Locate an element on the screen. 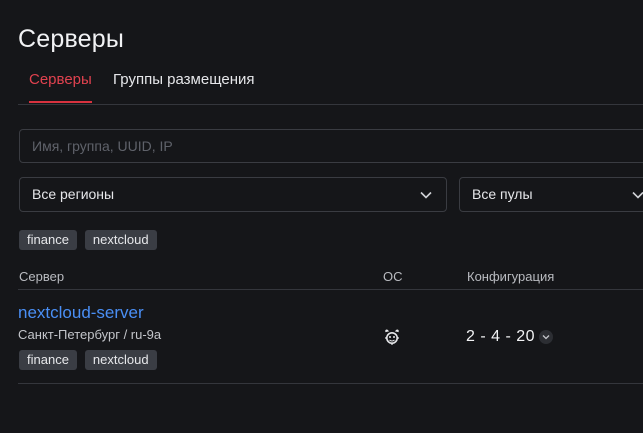  table-header: Сервер ОС Конфигурация is located at coordinates (330, 276).